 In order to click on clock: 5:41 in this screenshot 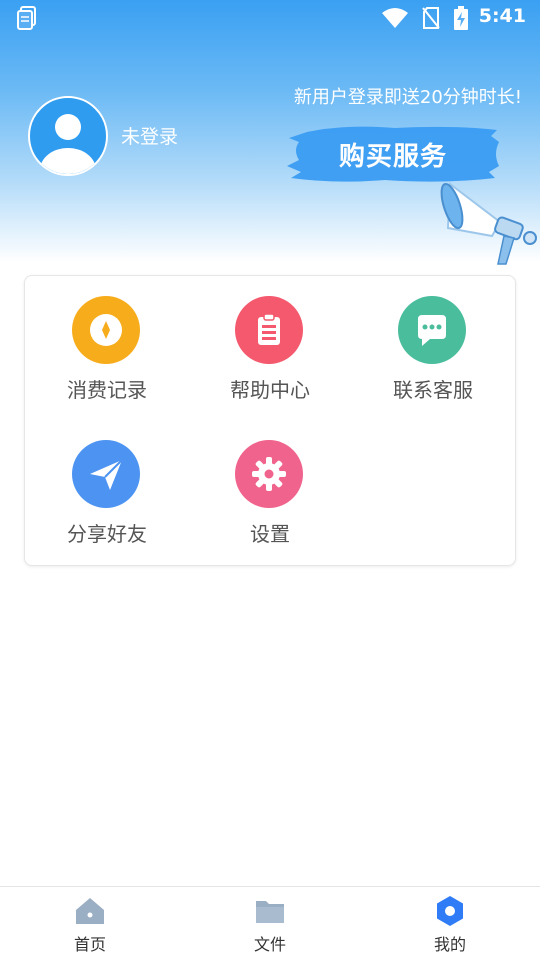, I will do `click(502, 16)`.